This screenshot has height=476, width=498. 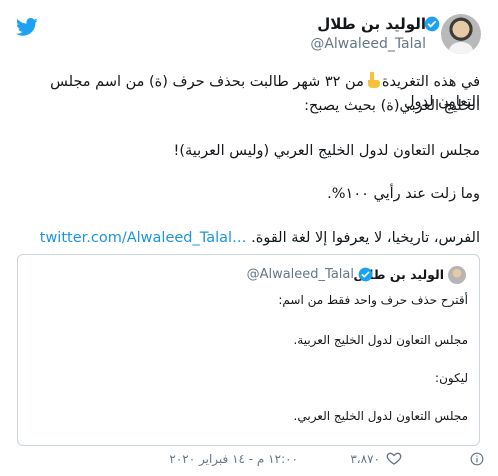 What do you see at coordinates (233, 459) in the screenshot?
I see `tweet-timestamp: ١٢:٠٠ م - ١٤ فبراير ٢٠٢٠` at bounding box center [233, 459].